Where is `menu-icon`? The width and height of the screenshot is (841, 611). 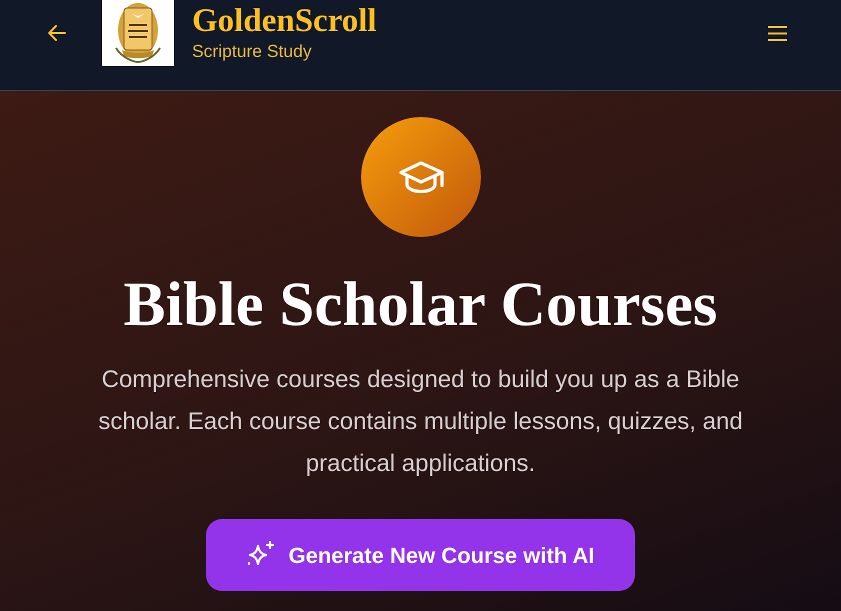
menu-icon is located at coordinates (777, 33).